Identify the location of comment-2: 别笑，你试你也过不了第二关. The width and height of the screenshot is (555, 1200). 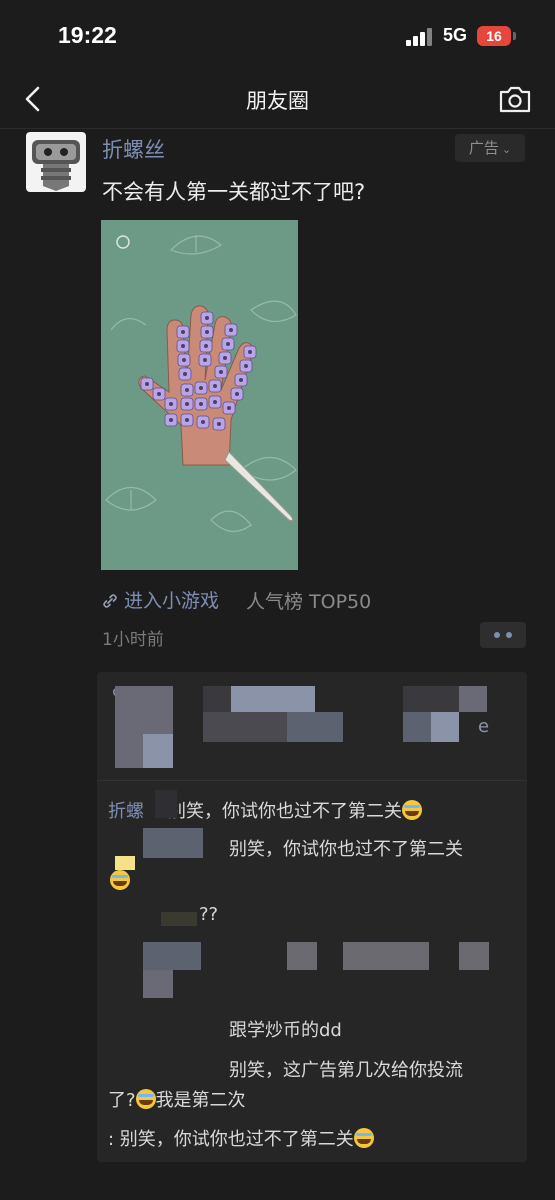
(346, 849).